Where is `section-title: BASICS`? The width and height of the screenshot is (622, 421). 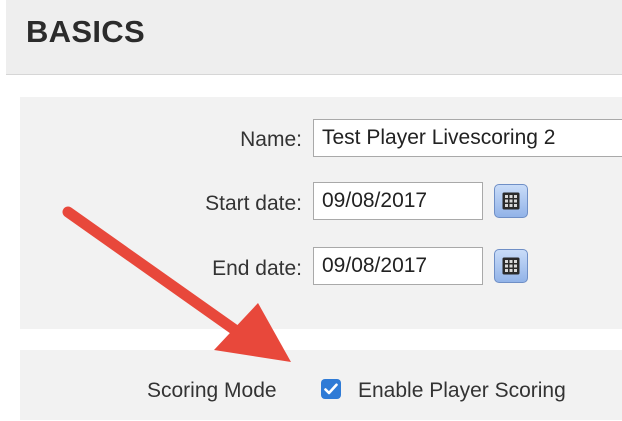
section-title: BASICS is located at coordinates (85, 31).